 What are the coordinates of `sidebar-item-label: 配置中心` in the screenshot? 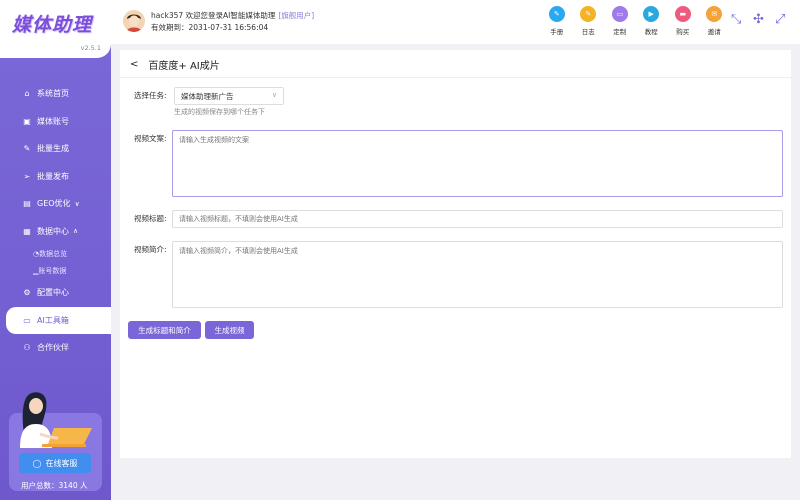 It's located at (53, 293).